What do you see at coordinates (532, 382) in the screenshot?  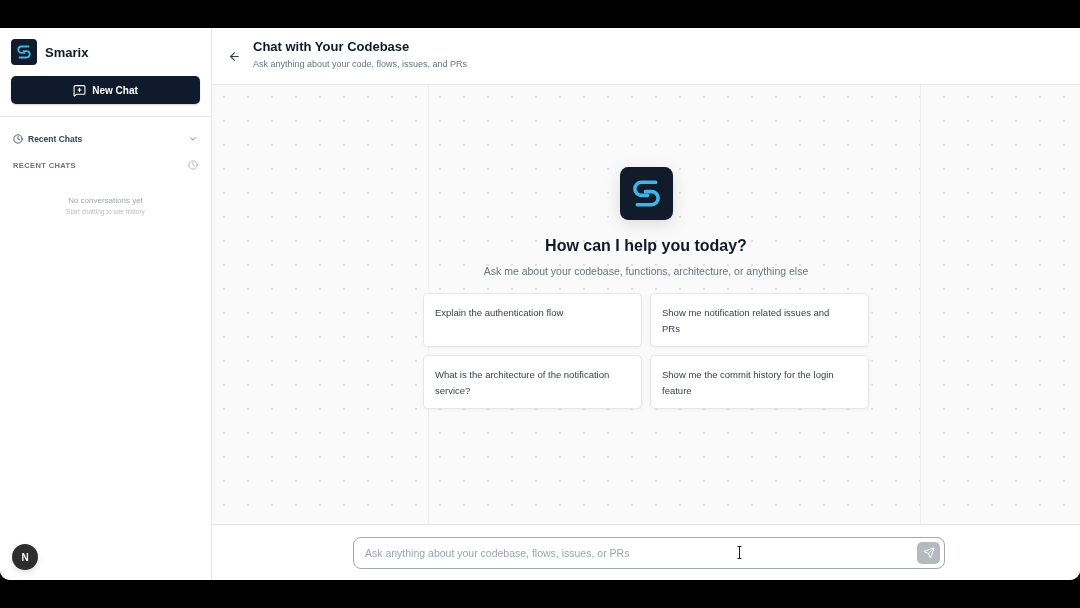 I see `suggestion-card: What is the architecture of the notification service?` at bounding box center [532, 382].